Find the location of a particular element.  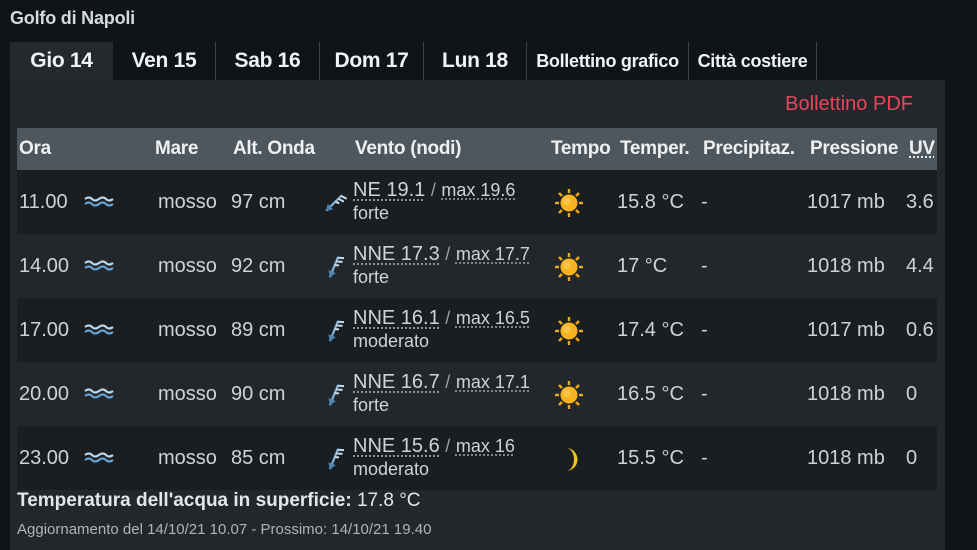

cell-temp: 17 °C is located at coordinates (642, 266).